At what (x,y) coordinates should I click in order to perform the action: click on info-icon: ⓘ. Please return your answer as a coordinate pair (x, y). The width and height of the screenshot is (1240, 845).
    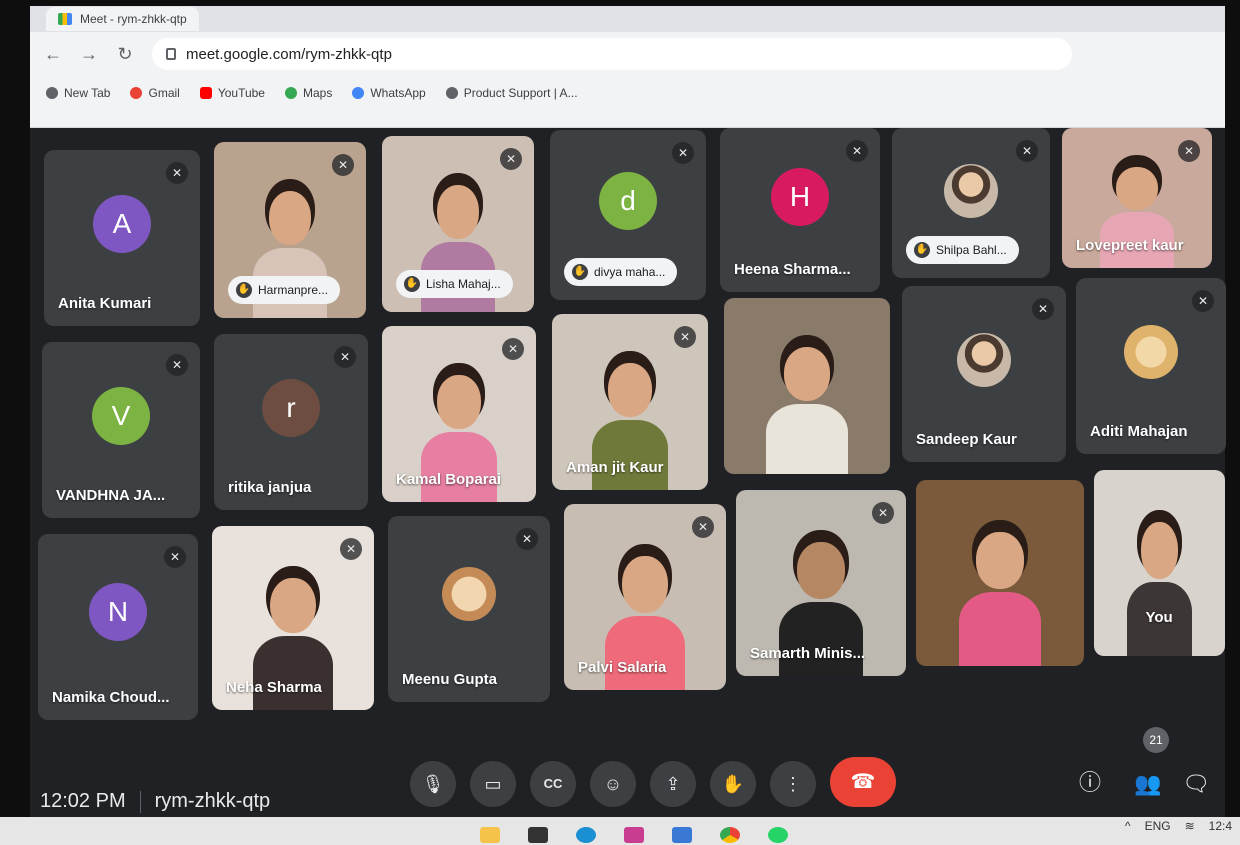
    Looking at the image, I should click on (1090, 781).